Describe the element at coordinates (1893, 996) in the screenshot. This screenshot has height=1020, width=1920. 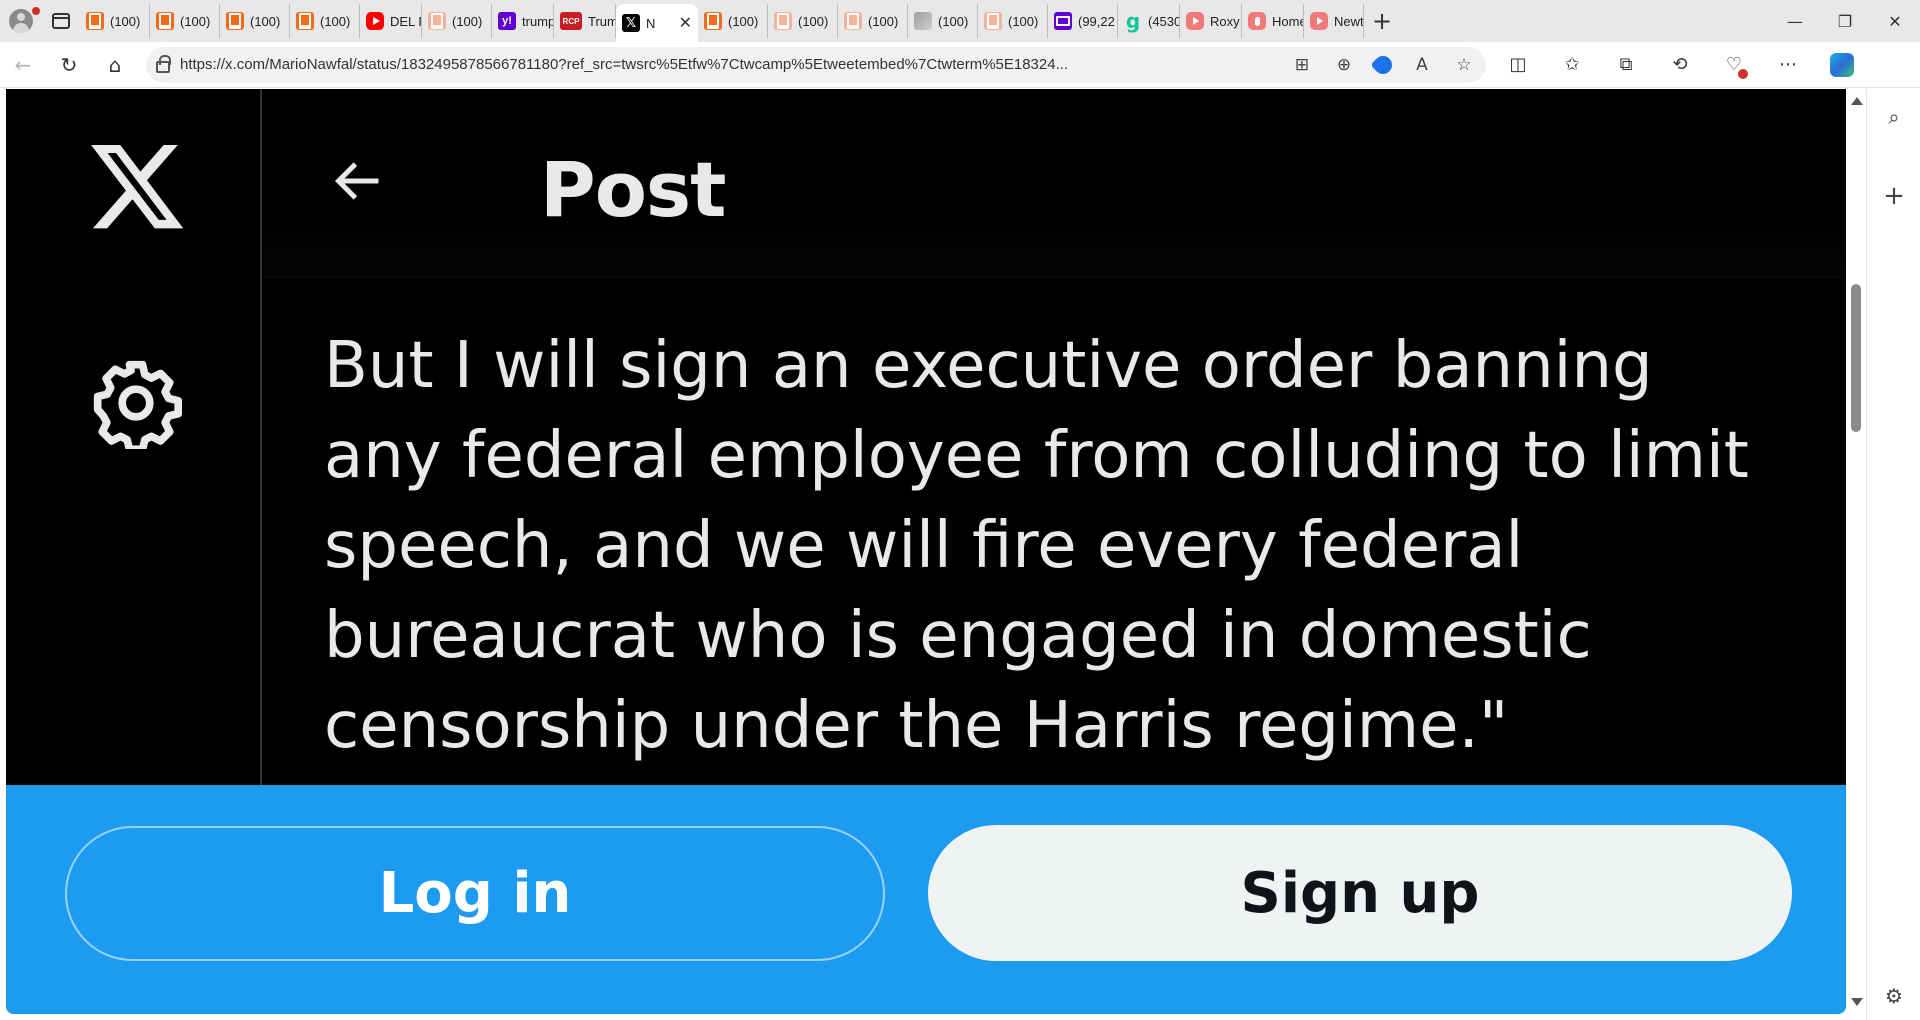
I see `sidebar-settings-icon: ⚙` at that location.